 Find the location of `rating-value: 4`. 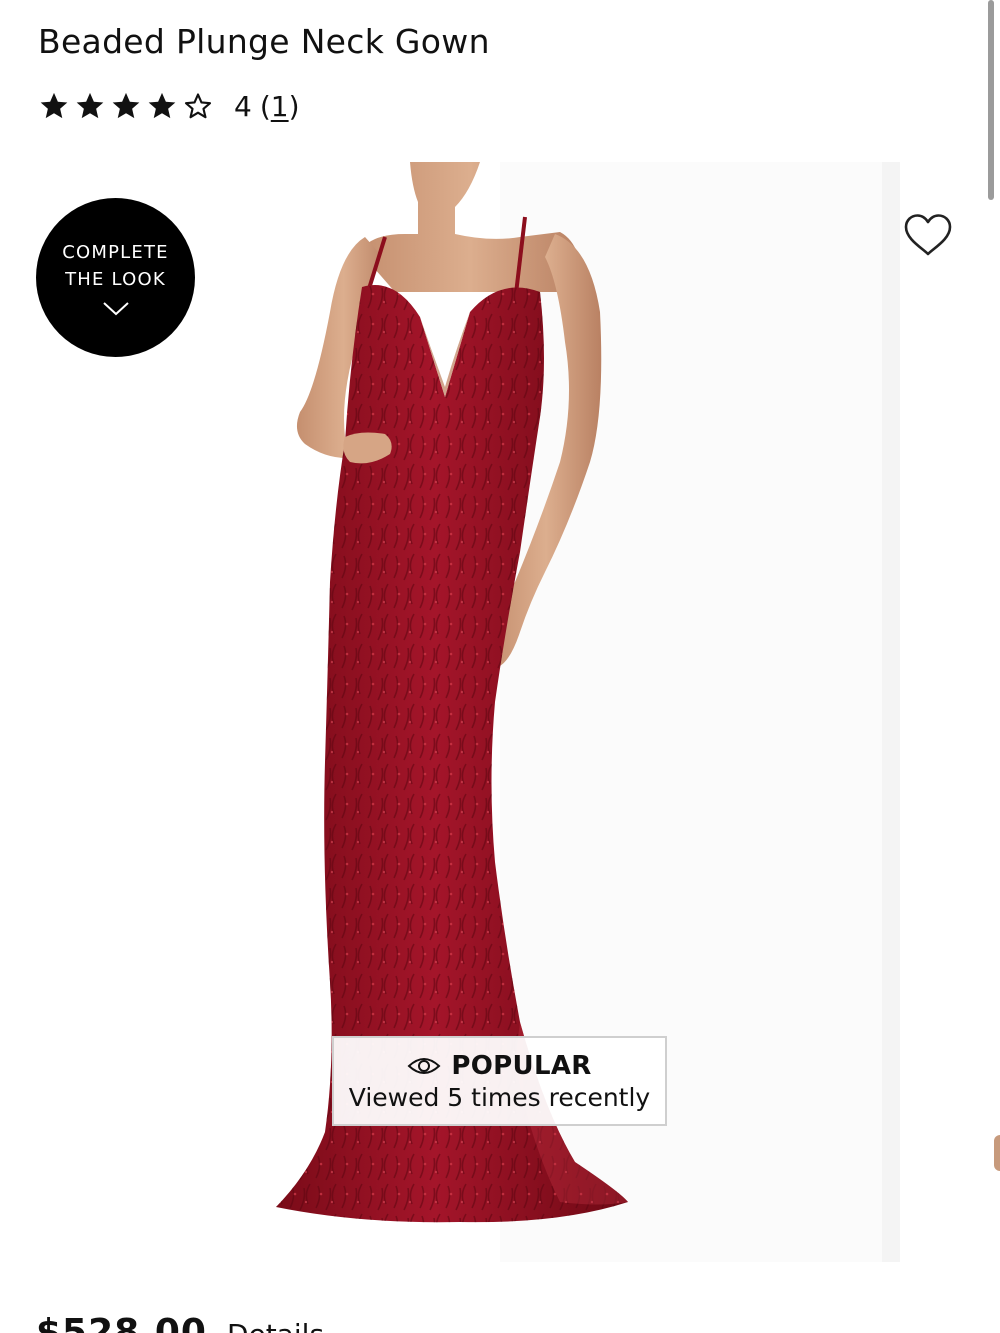

rating-value: 4 is located at coordinates (243, 106).